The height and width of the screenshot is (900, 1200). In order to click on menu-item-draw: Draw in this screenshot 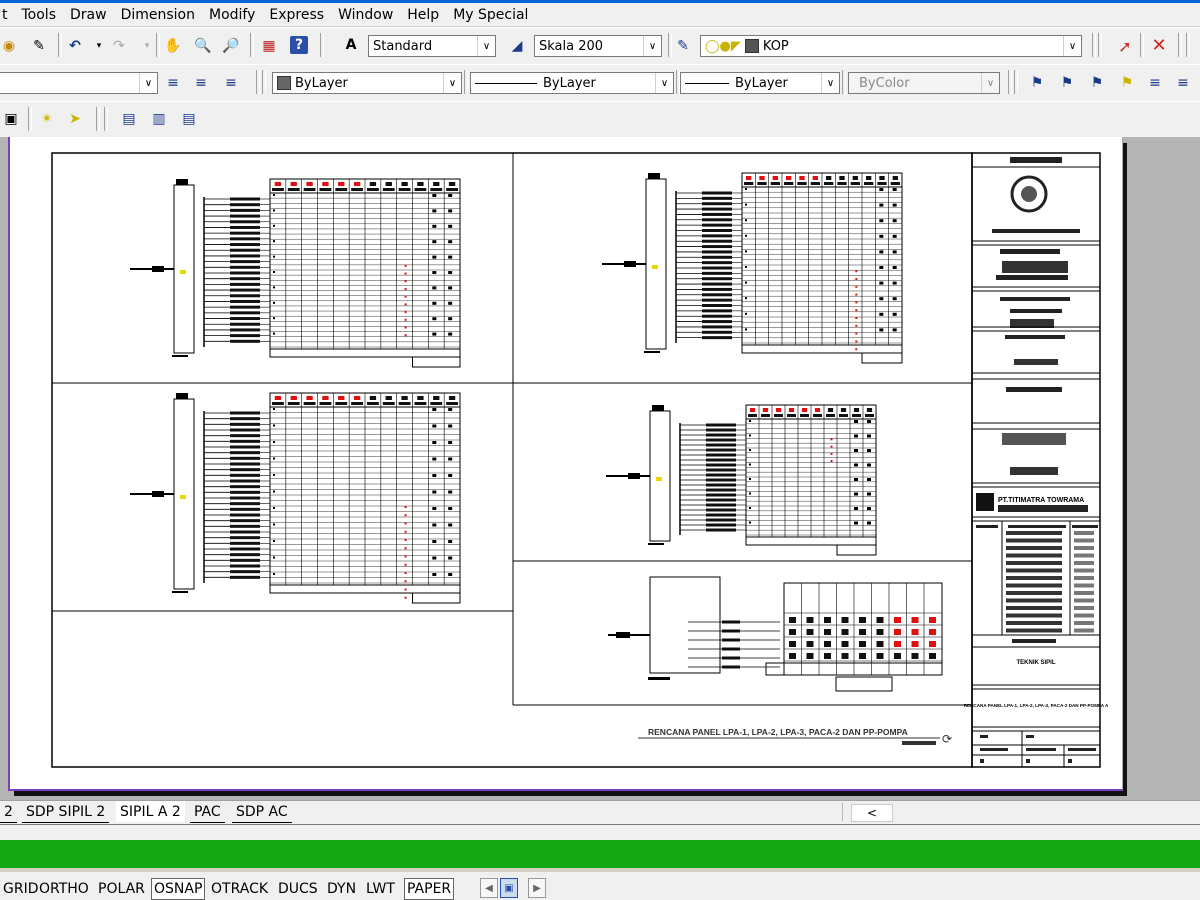, I will do `click(88, 15)`.